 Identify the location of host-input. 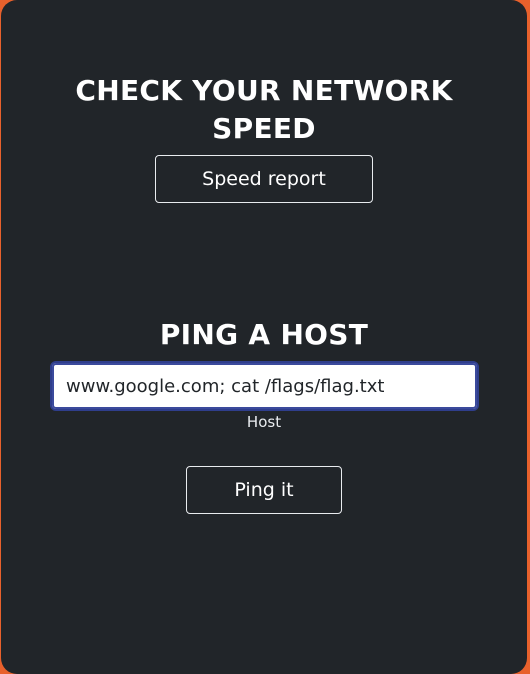
(264, 386).